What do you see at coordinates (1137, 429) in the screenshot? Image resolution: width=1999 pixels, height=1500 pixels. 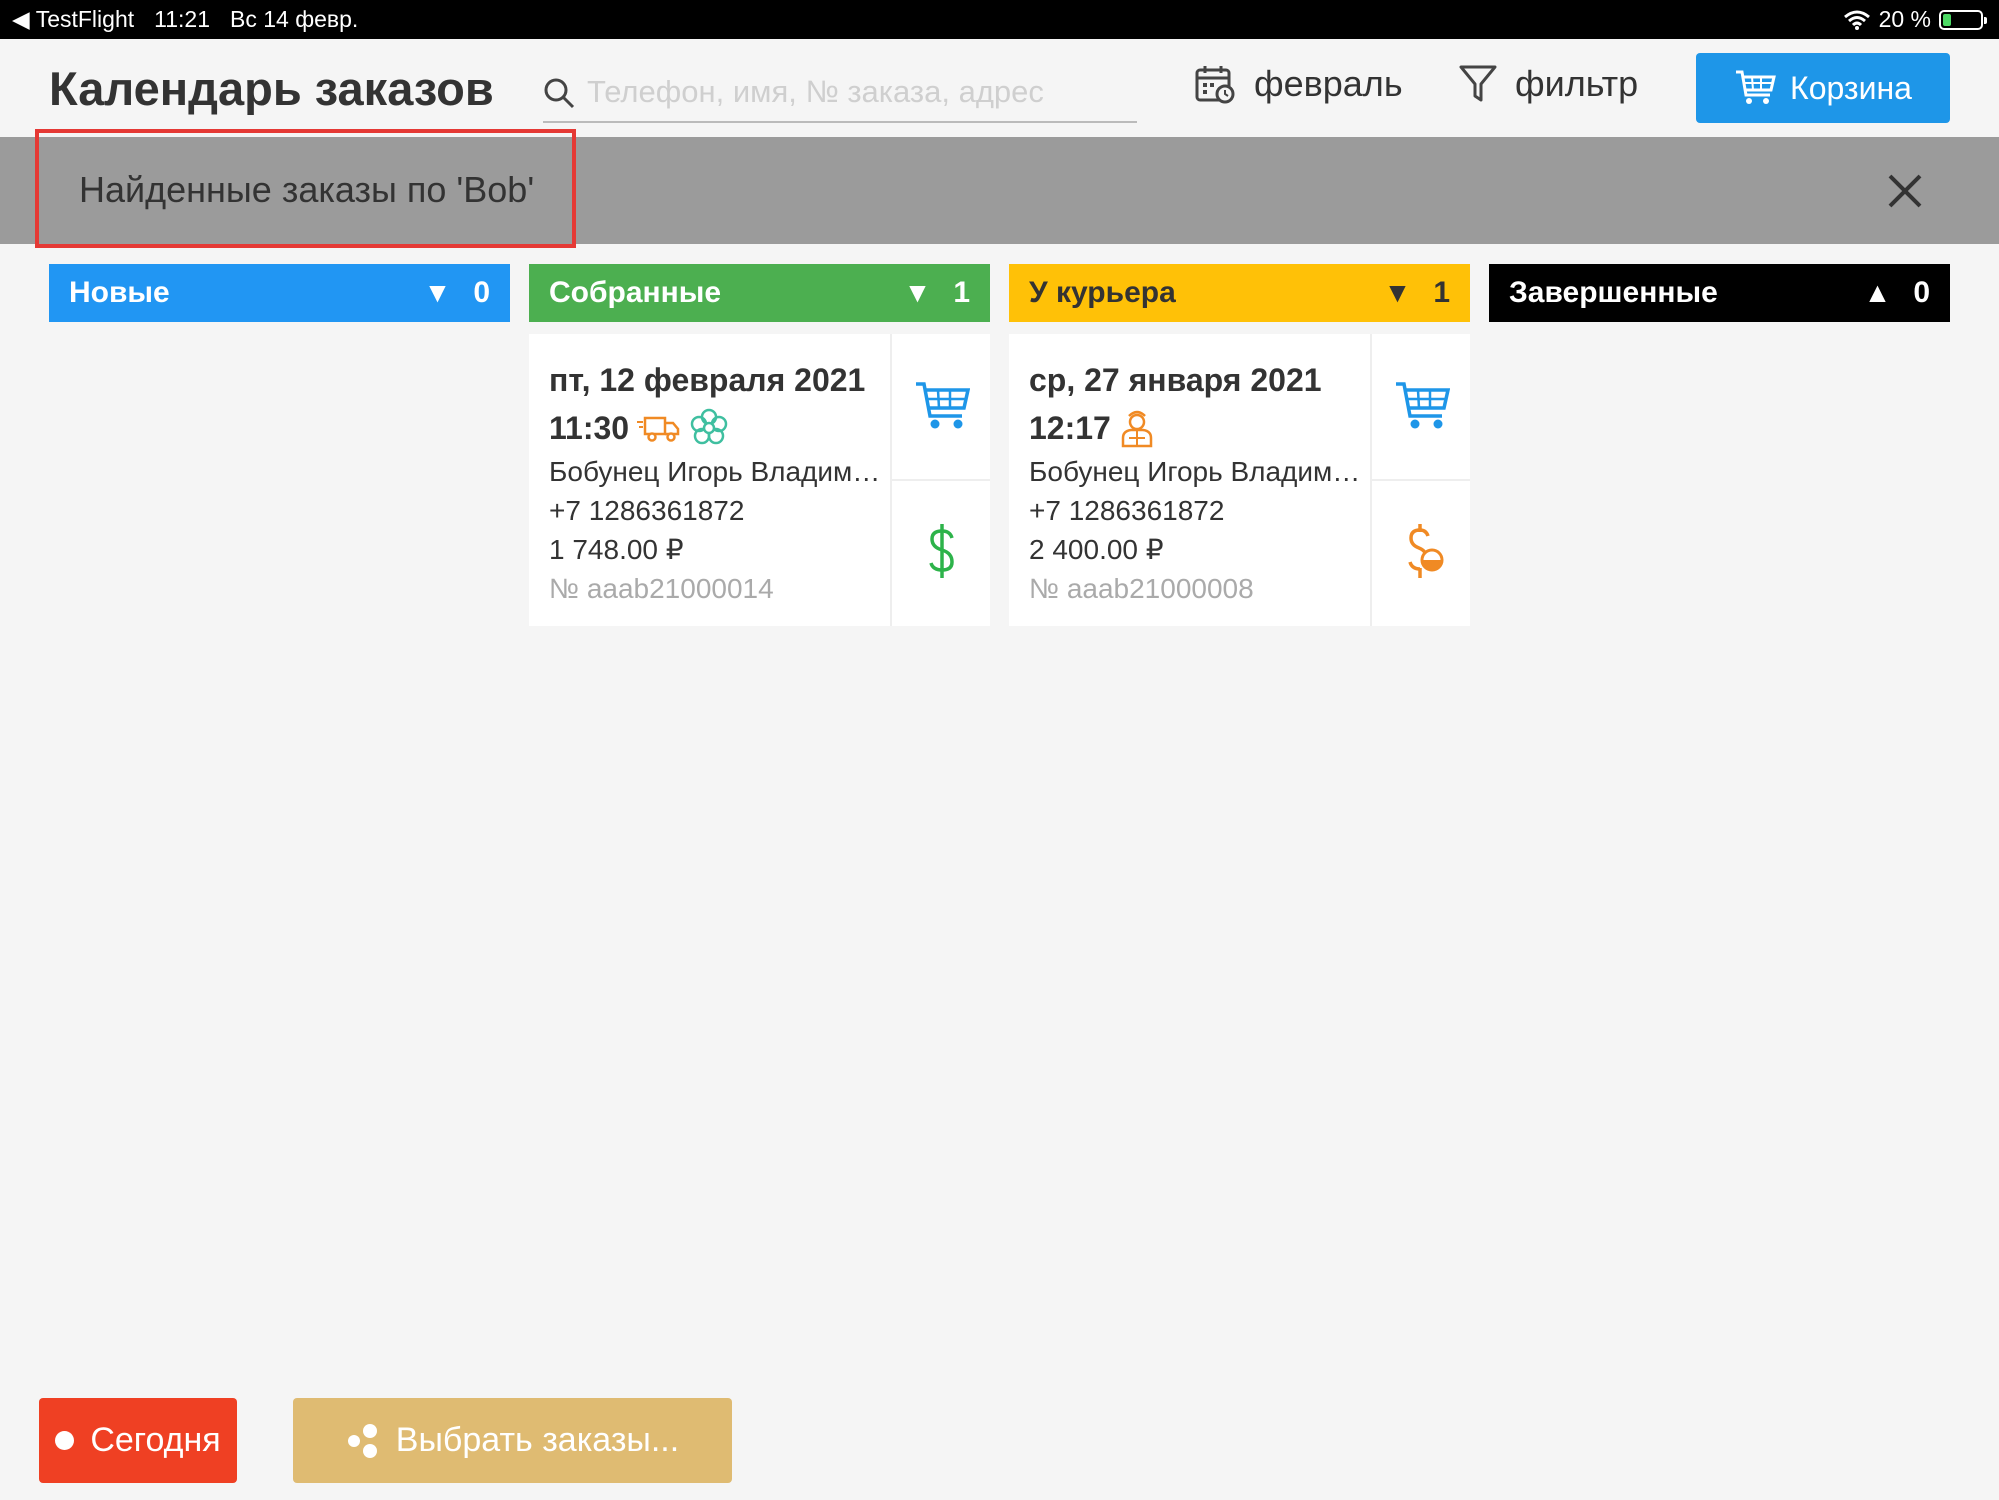 I see `courier-icon` at bounding box center [1137, 429].